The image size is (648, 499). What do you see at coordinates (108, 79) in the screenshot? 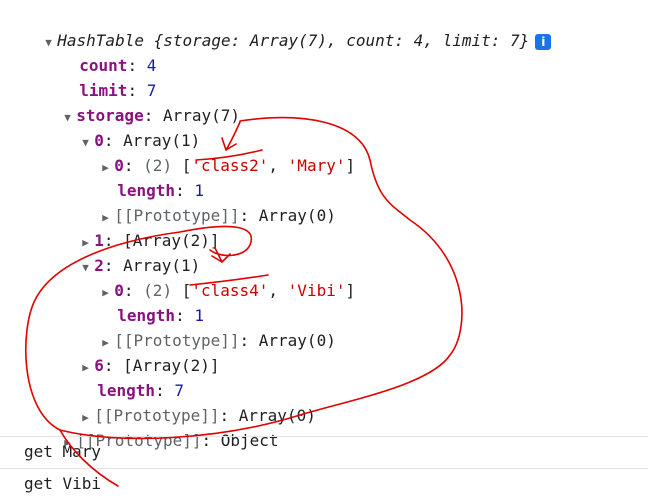
I see `limit-row: limit: 7` at bounding box center [108, 79].